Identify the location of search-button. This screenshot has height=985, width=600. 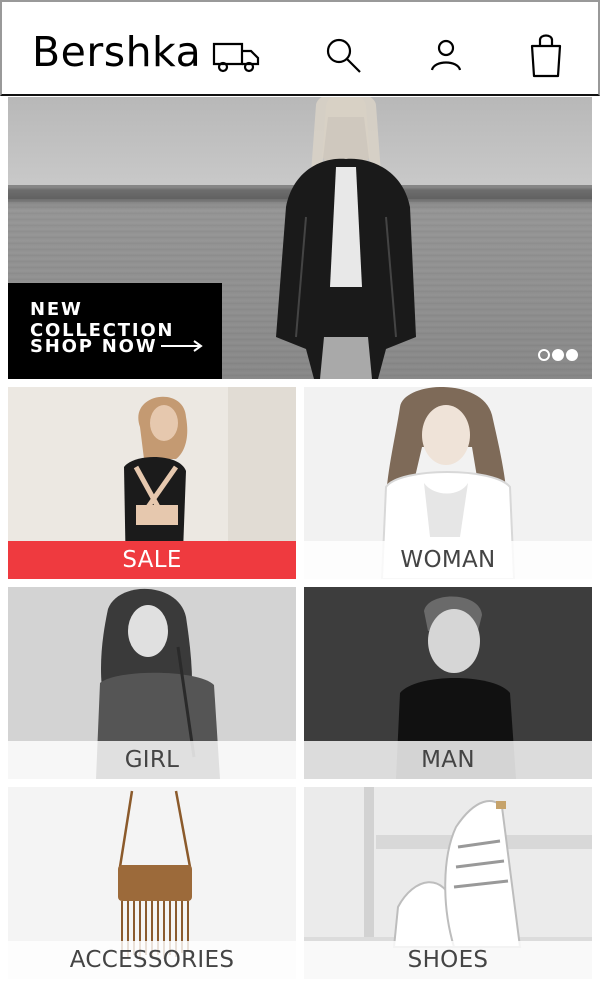
(344, 56).